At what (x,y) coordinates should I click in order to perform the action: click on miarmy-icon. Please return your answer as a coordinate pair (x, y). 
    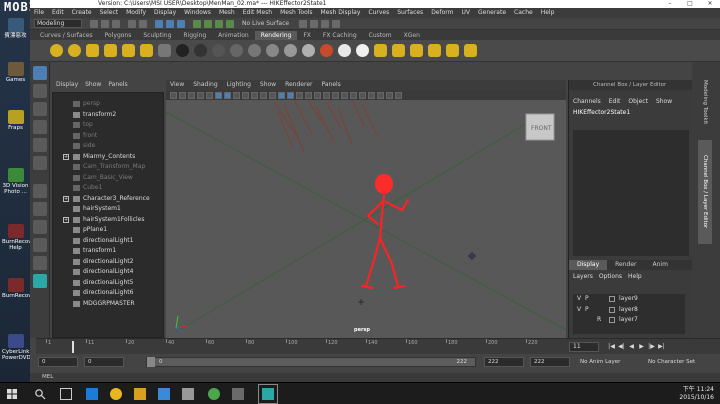
    Looking at the image, I should click on (40, 281).